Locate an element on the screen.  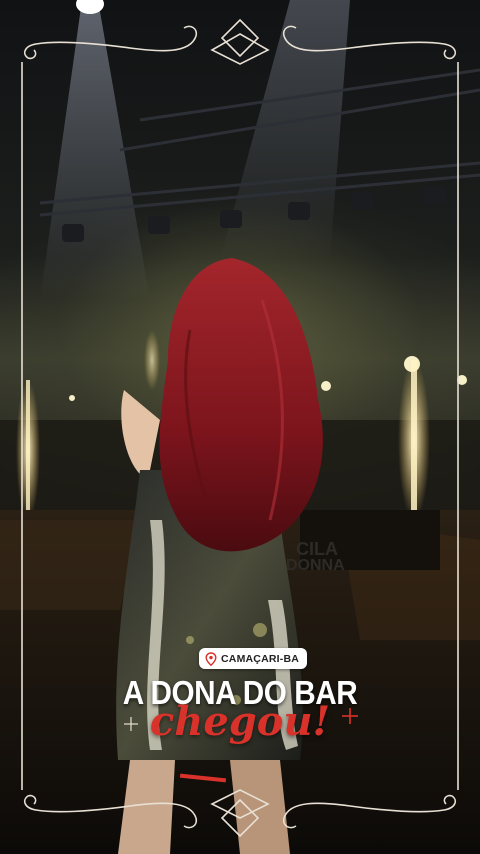
sparkler-fountain-right is located at coordinates (414, 440).